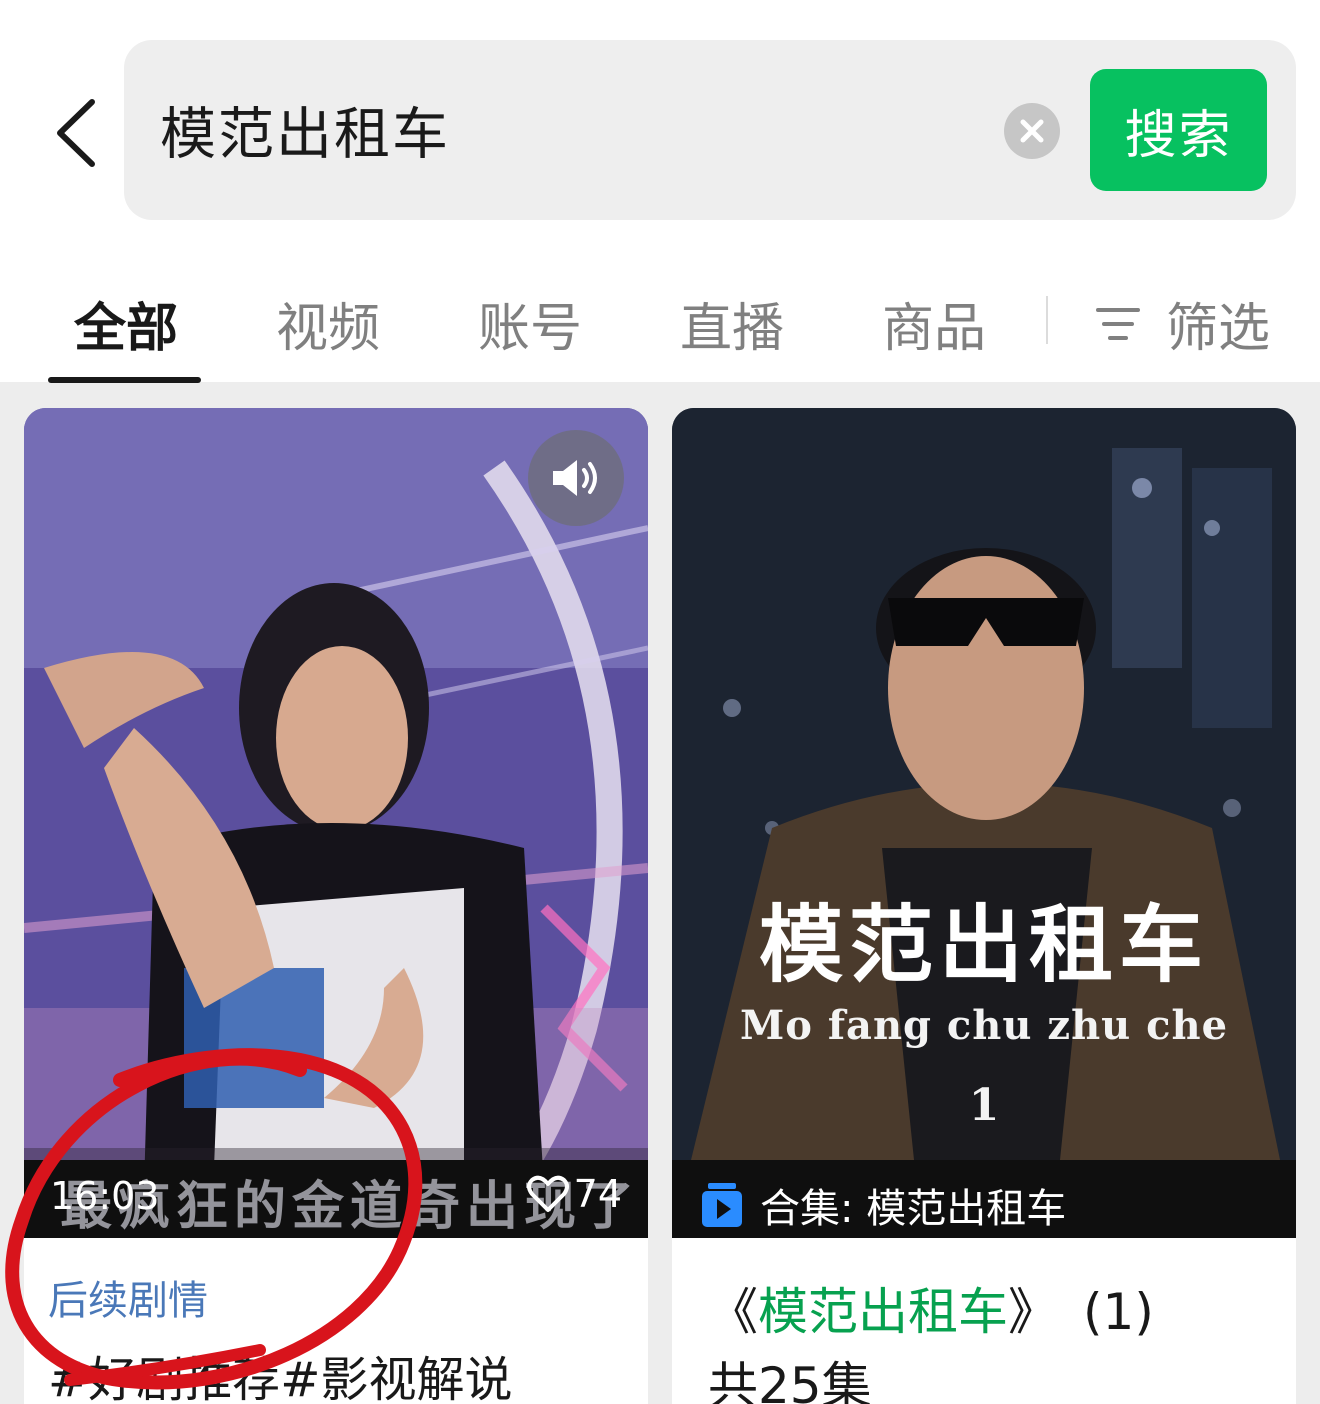  What do you see at coordinates (1118, 323) in the screenshot?
I see `filter-icon` at bounding box center [1118, 323].